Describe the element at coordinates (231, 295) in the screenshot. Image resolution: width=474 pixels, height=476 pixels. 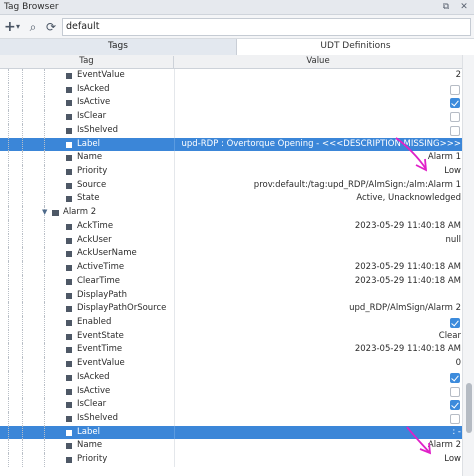
I see `tag-row: DisplayPath` at that location.